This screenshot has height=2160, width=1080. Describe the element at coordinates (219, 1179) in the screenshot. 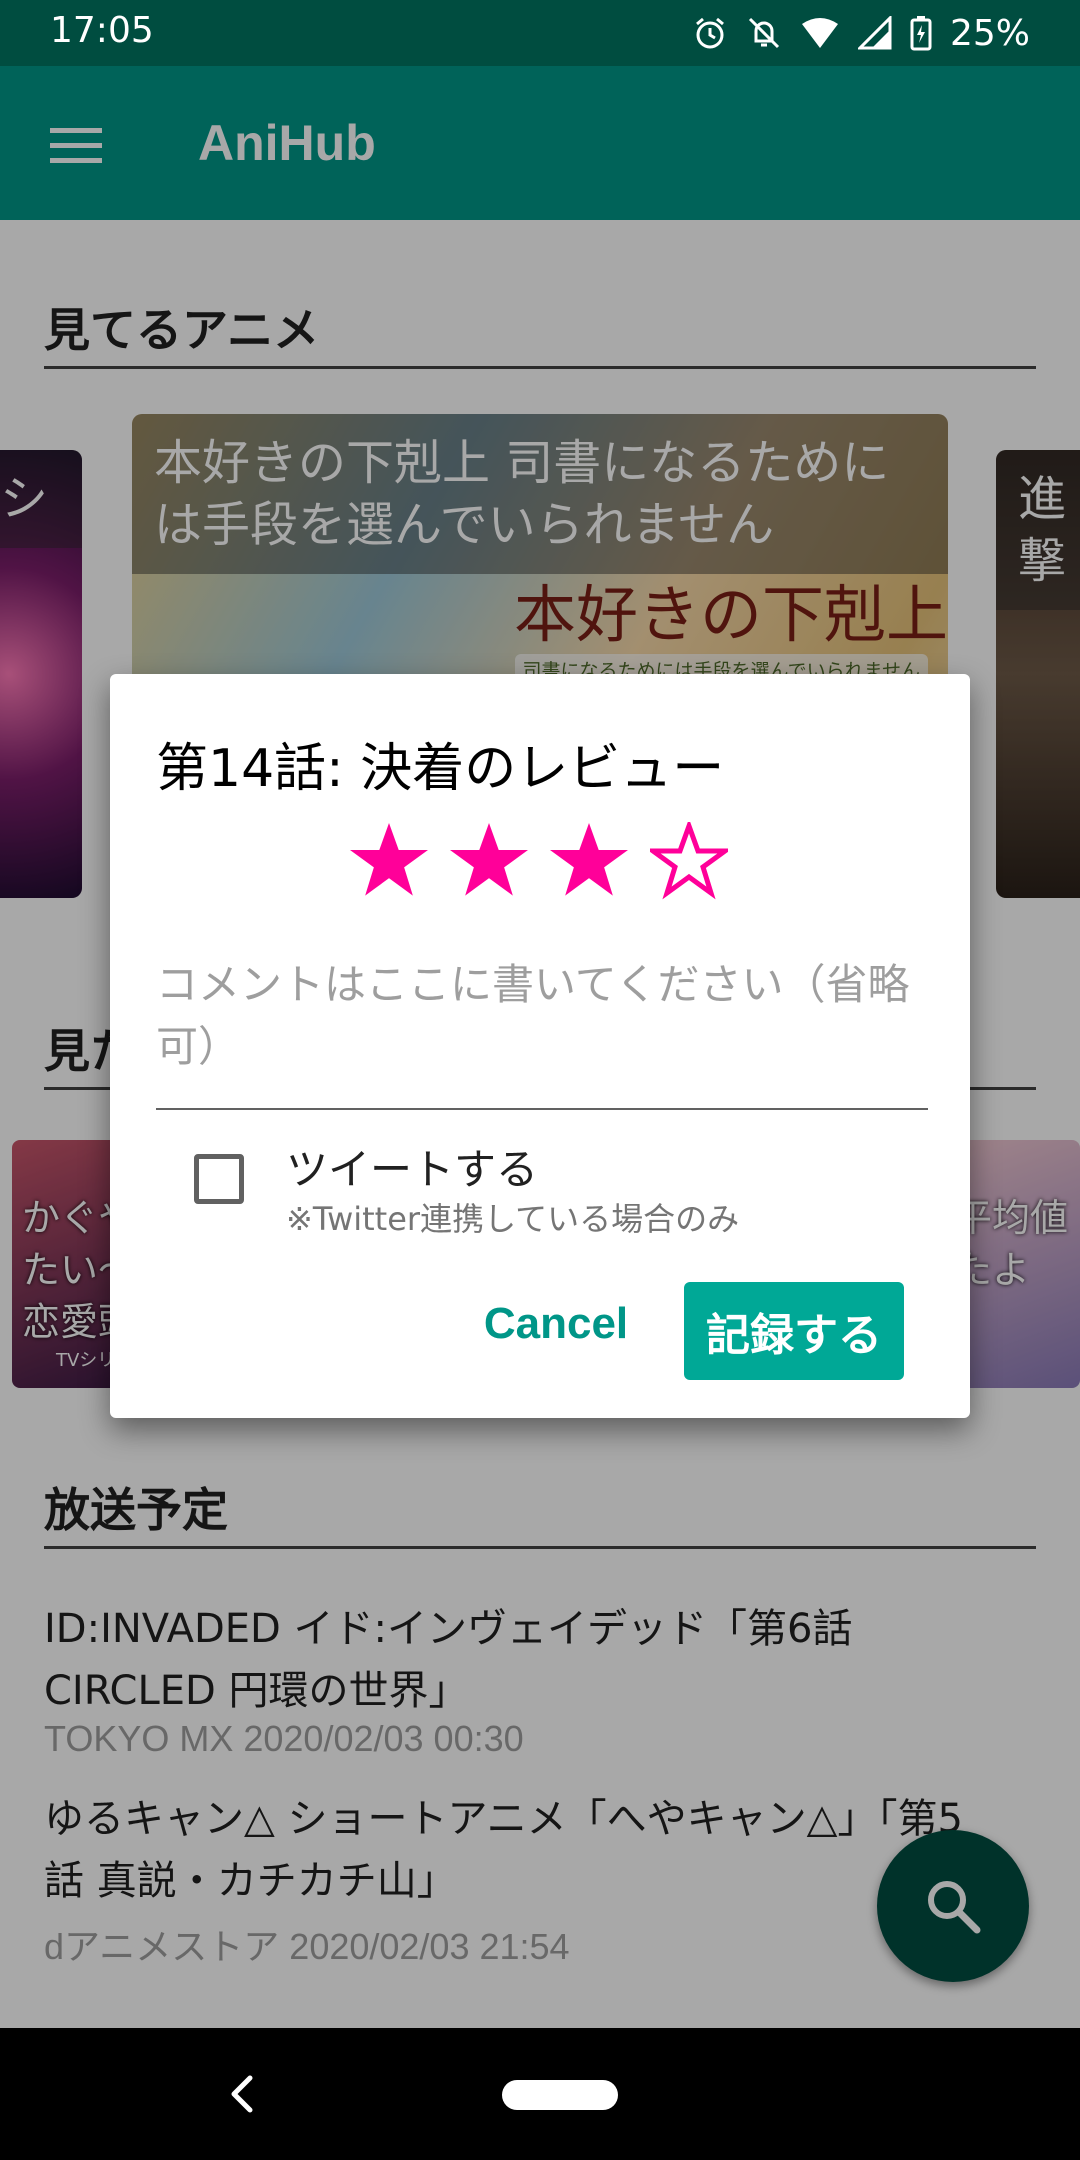

I see `tweet-checkbox` at that location.